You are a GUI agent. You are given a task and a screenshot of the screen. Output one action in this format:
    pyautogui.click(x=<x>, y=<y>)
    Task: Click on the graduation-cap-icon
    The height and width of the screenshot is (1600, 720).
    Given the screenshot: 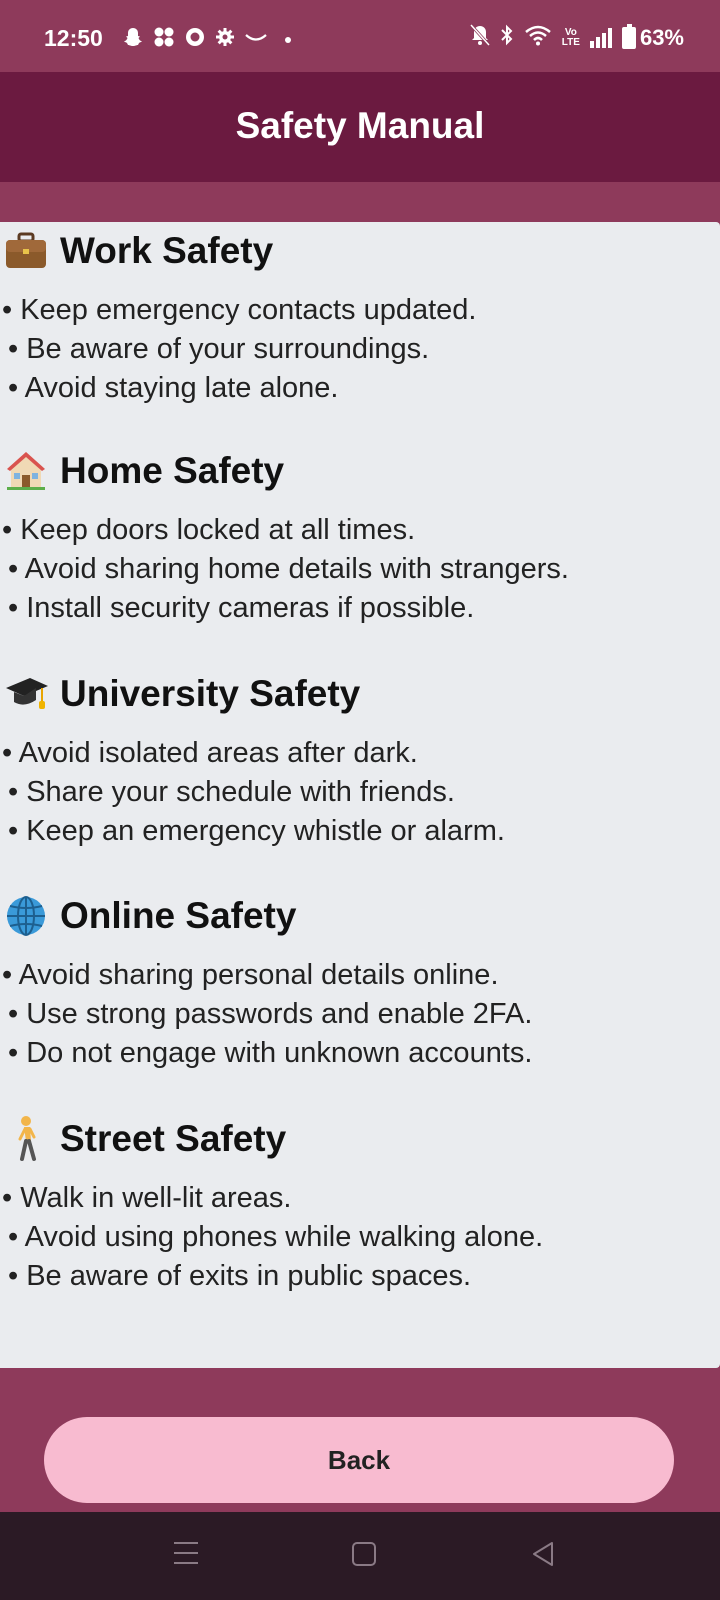 What is the action you would take?
    pyautogui.click(x=26, y=694)
    